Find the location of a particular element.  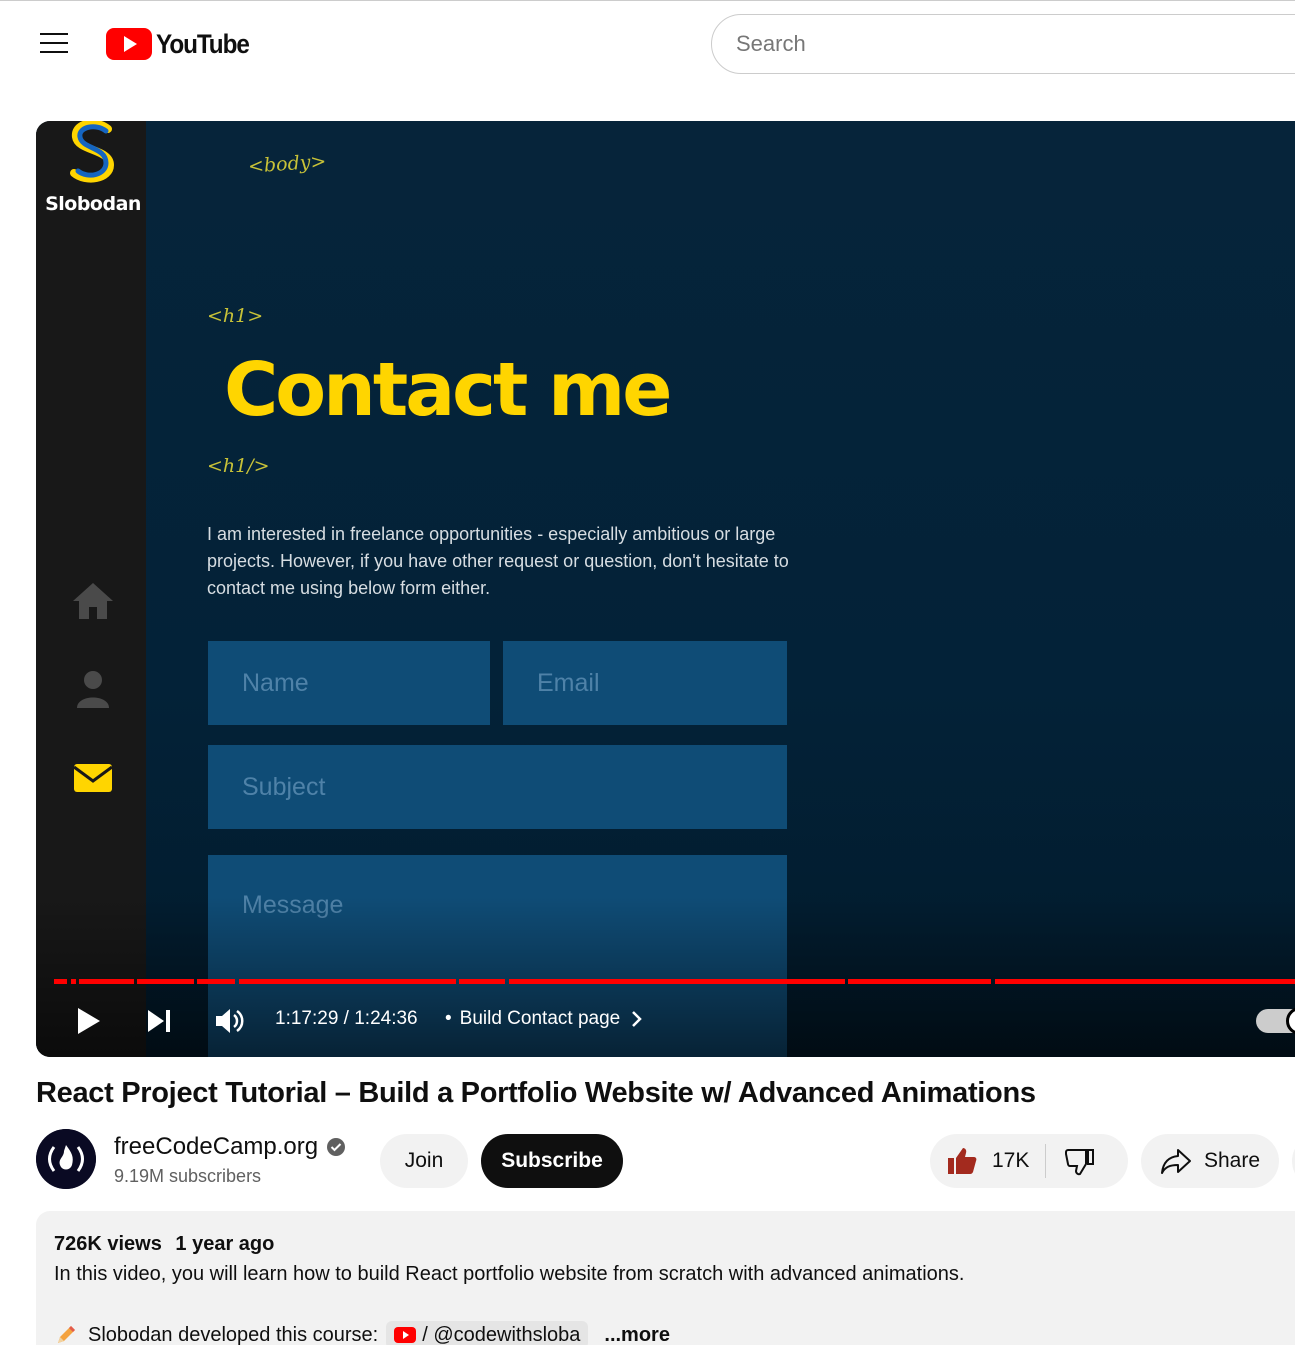

share-label: Share is located at coordinates (1232, 1160).